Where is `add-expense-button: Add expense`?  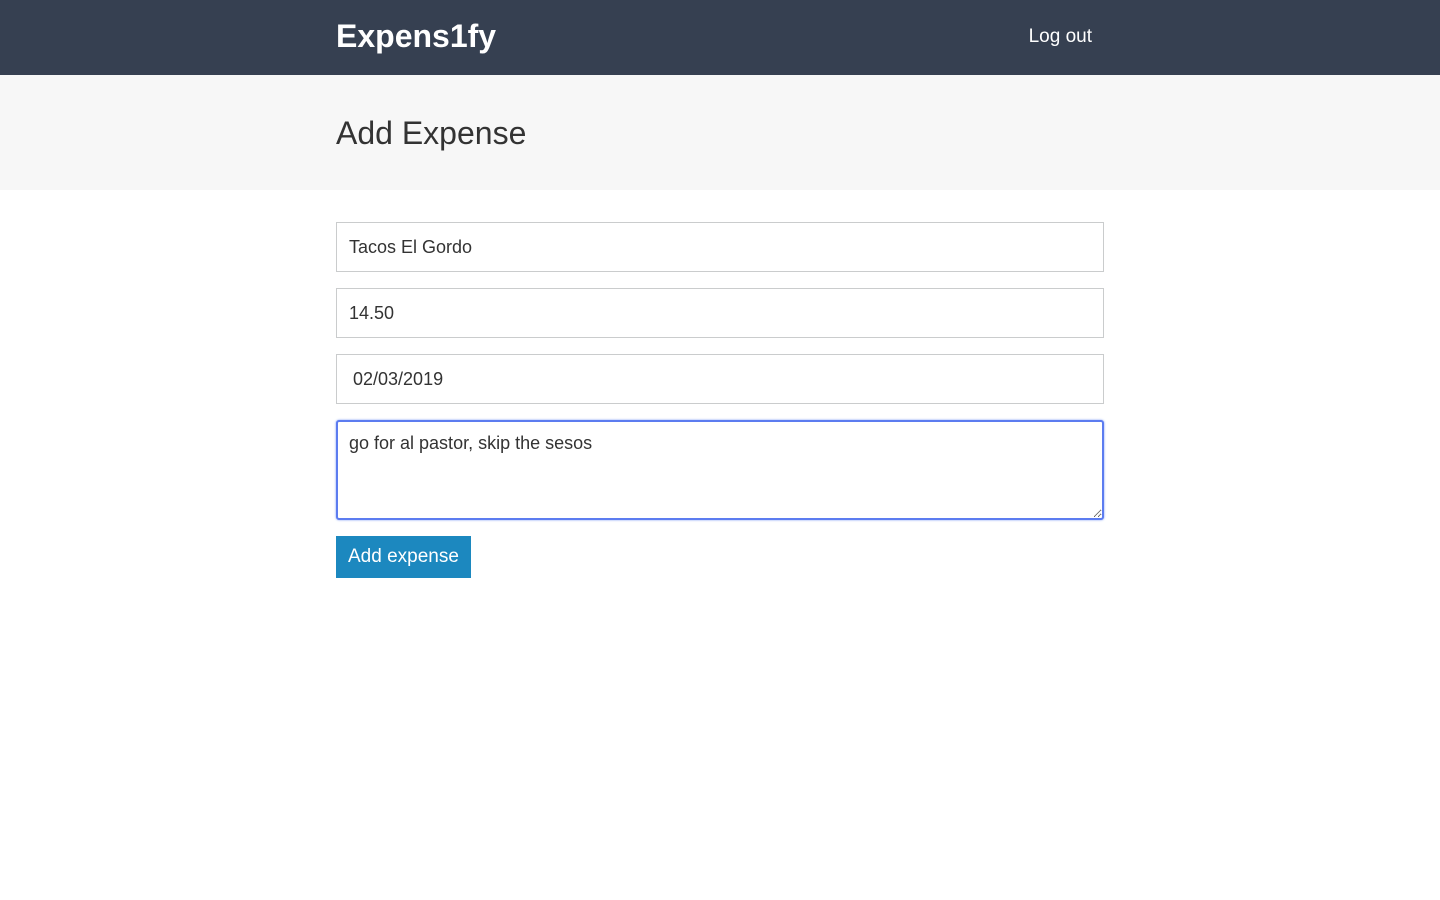
add-expense-button: Add expense is located at coordinates (403, 557).